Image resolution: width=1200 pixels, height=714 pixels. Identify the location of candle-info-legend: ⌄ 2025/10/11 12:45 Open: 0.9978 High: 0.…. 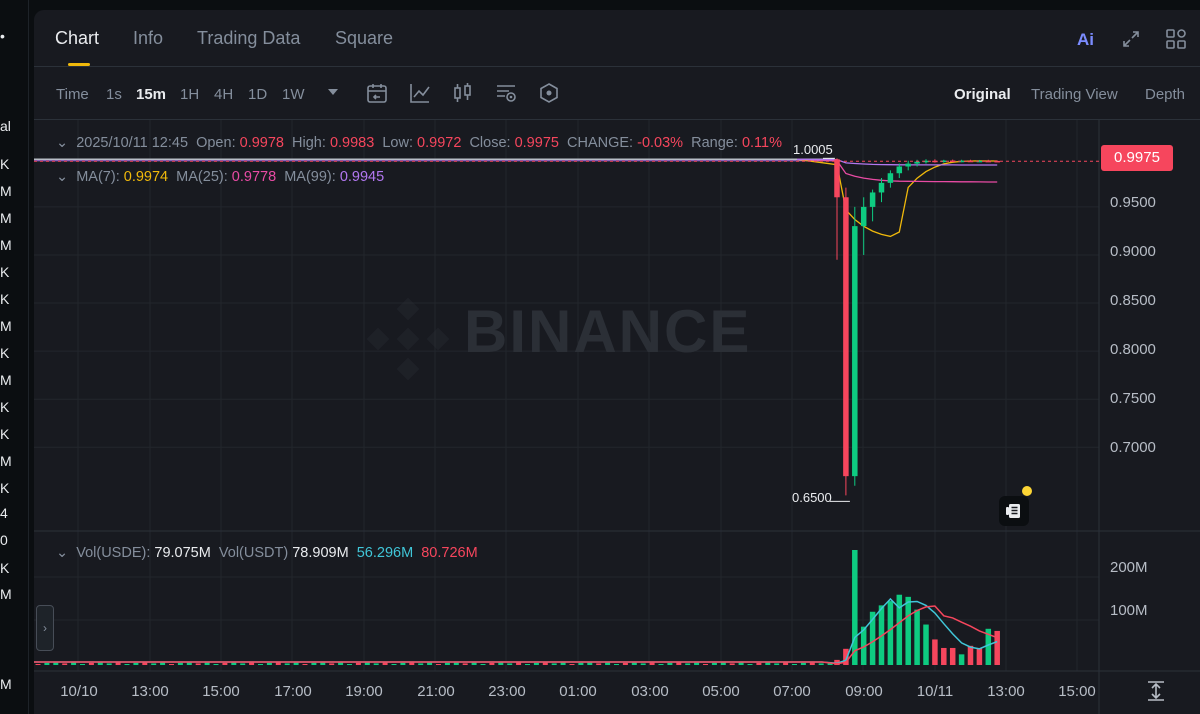
(419, 143).